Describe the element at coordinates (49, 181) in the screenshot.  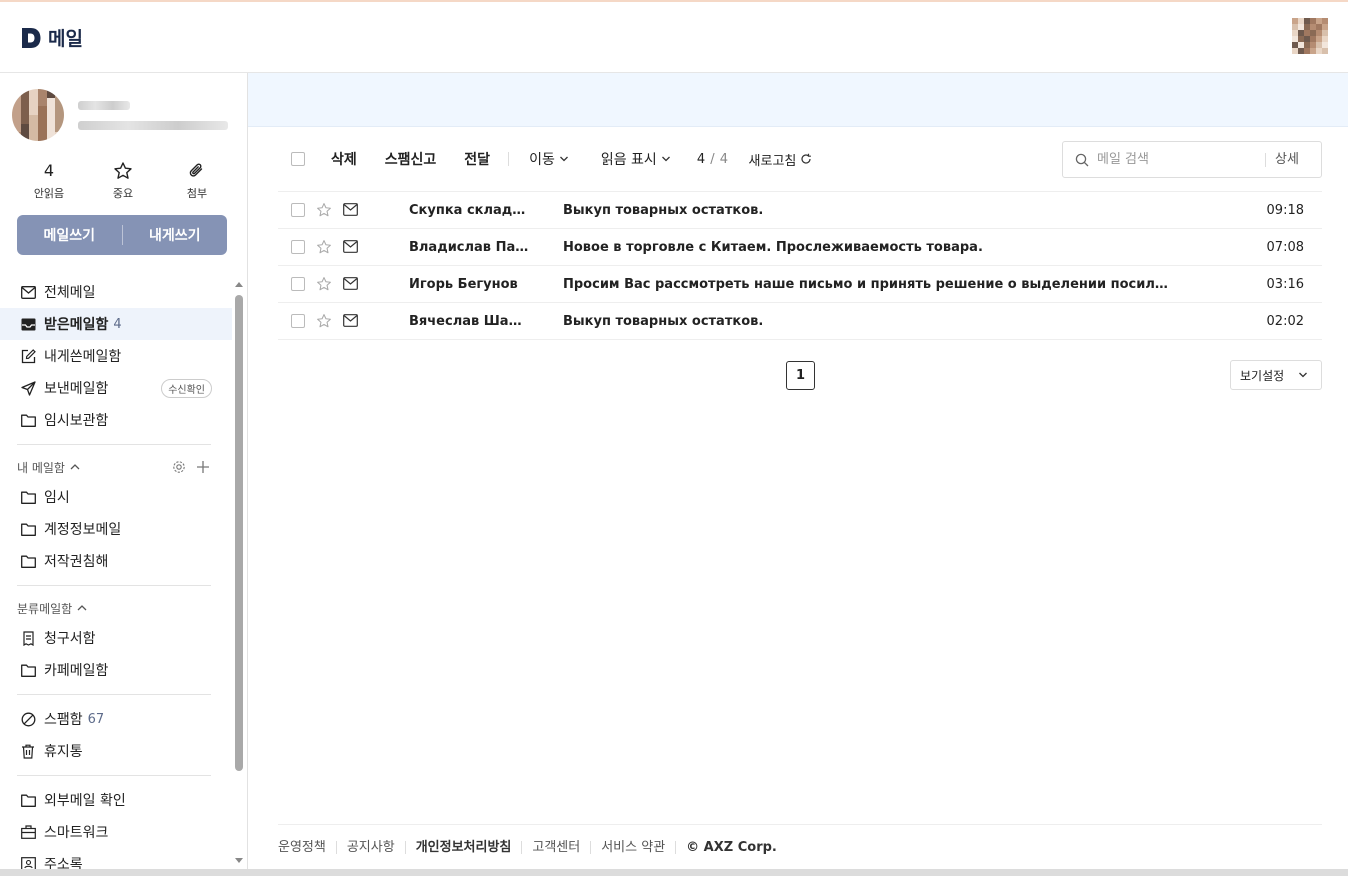
I see `stat-unread: 4 안읽음` at that location.